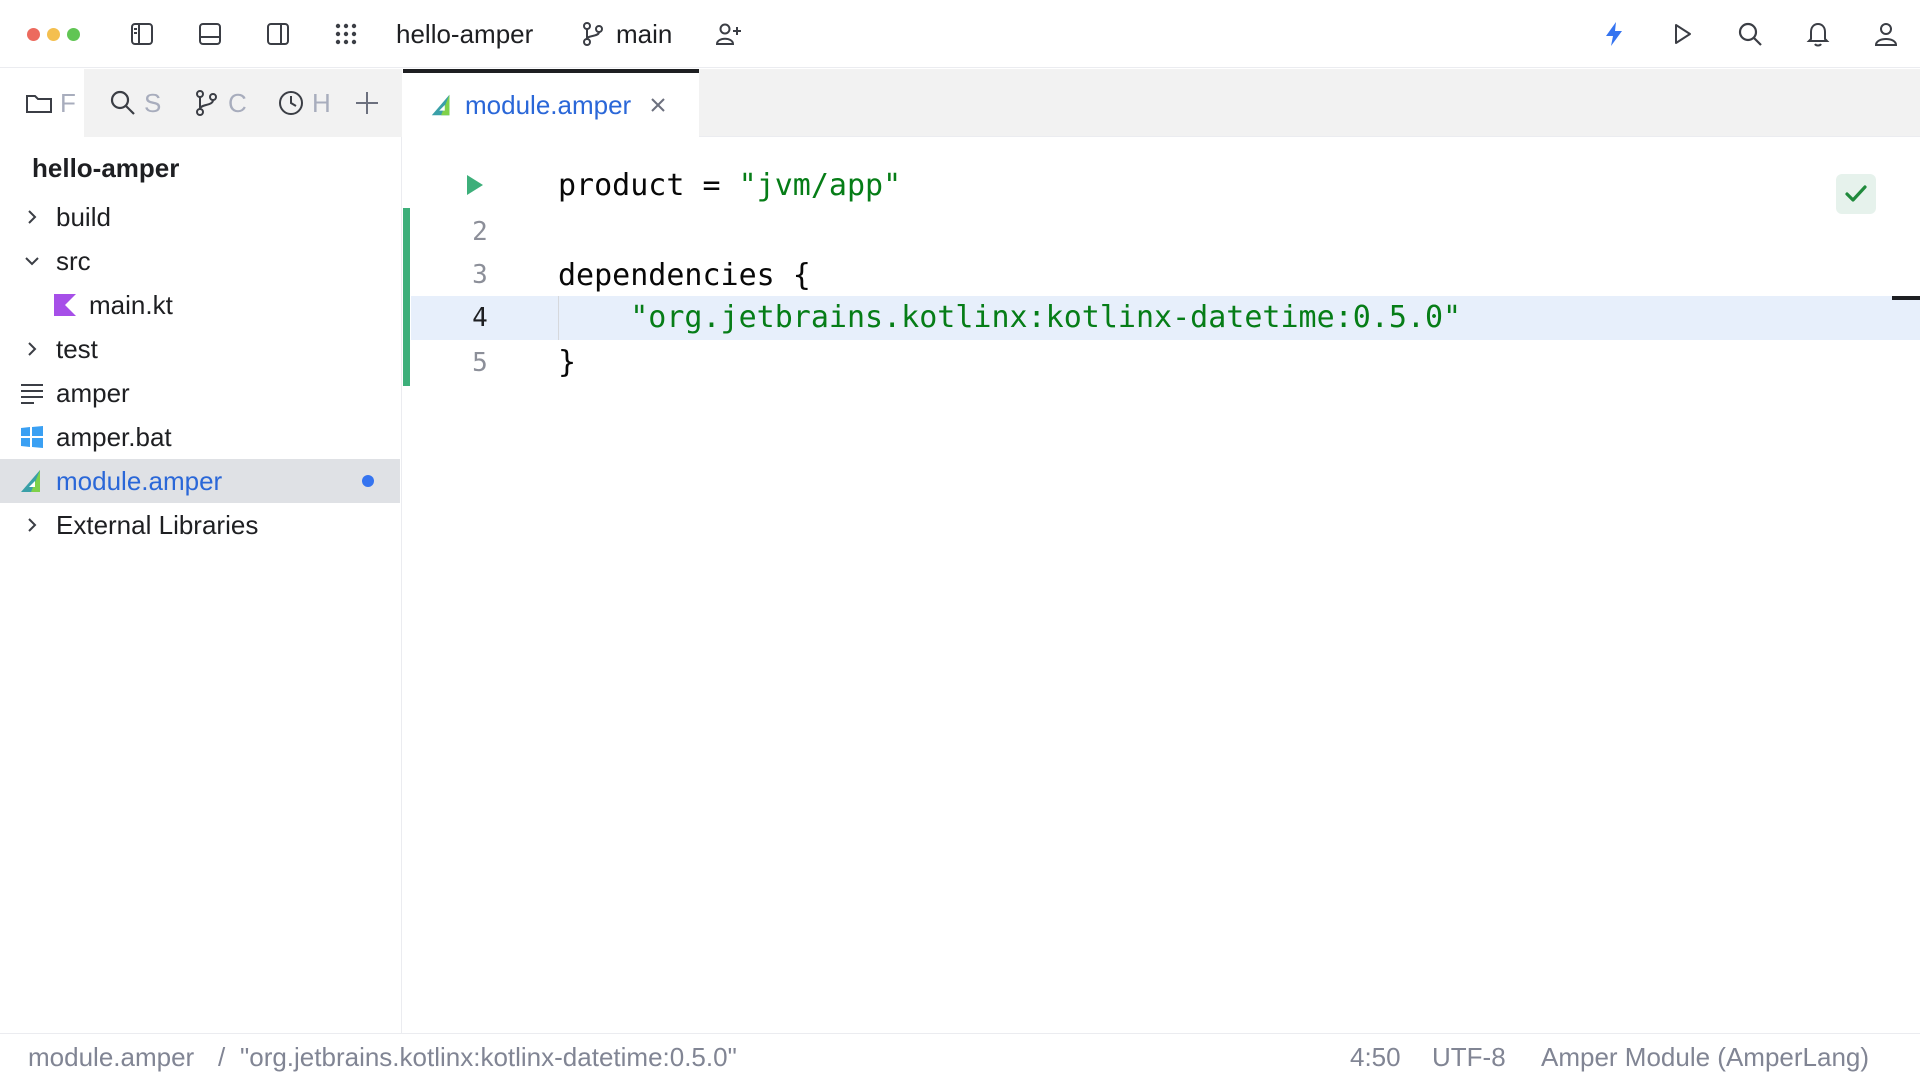  What do you see at coordinates (1705, 1057) in the screenshot?
I see `file-type: Amper Module (AmperLang)` at bounding box center [1705, 1057].